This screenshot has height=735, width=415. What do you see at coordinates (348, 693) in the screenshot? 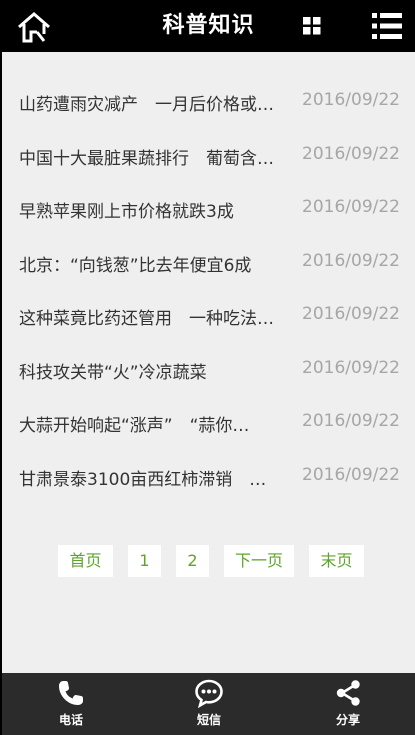
I see `share-icon` at bounding box center [348, 693].